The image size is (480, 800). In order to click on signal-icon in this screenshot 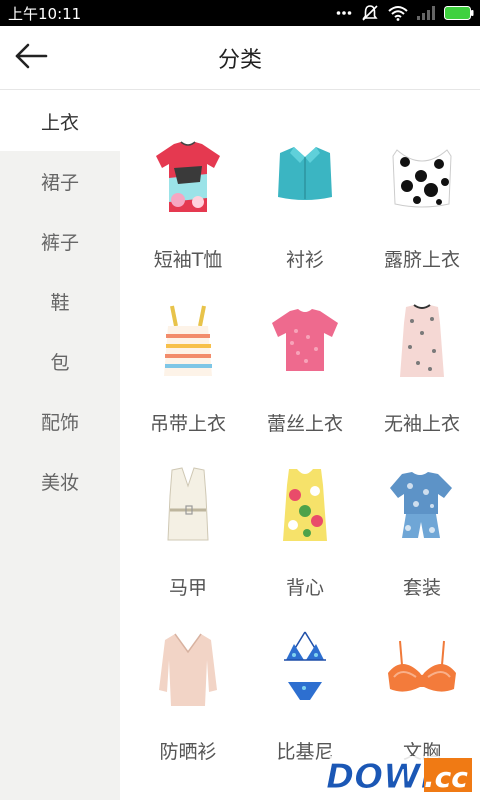, I will do `click(426, 13)`.